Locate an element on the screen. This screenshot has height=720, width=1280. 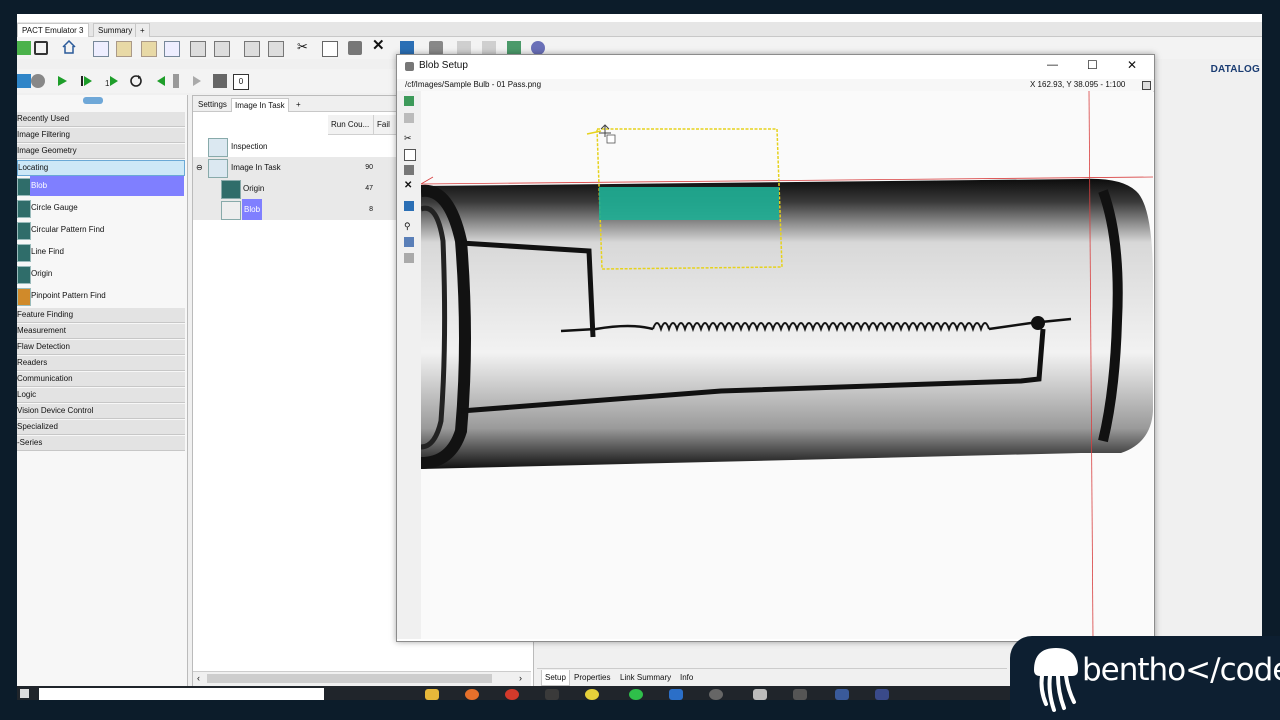
category-logic: Logic is located at coordinates (101, 395).